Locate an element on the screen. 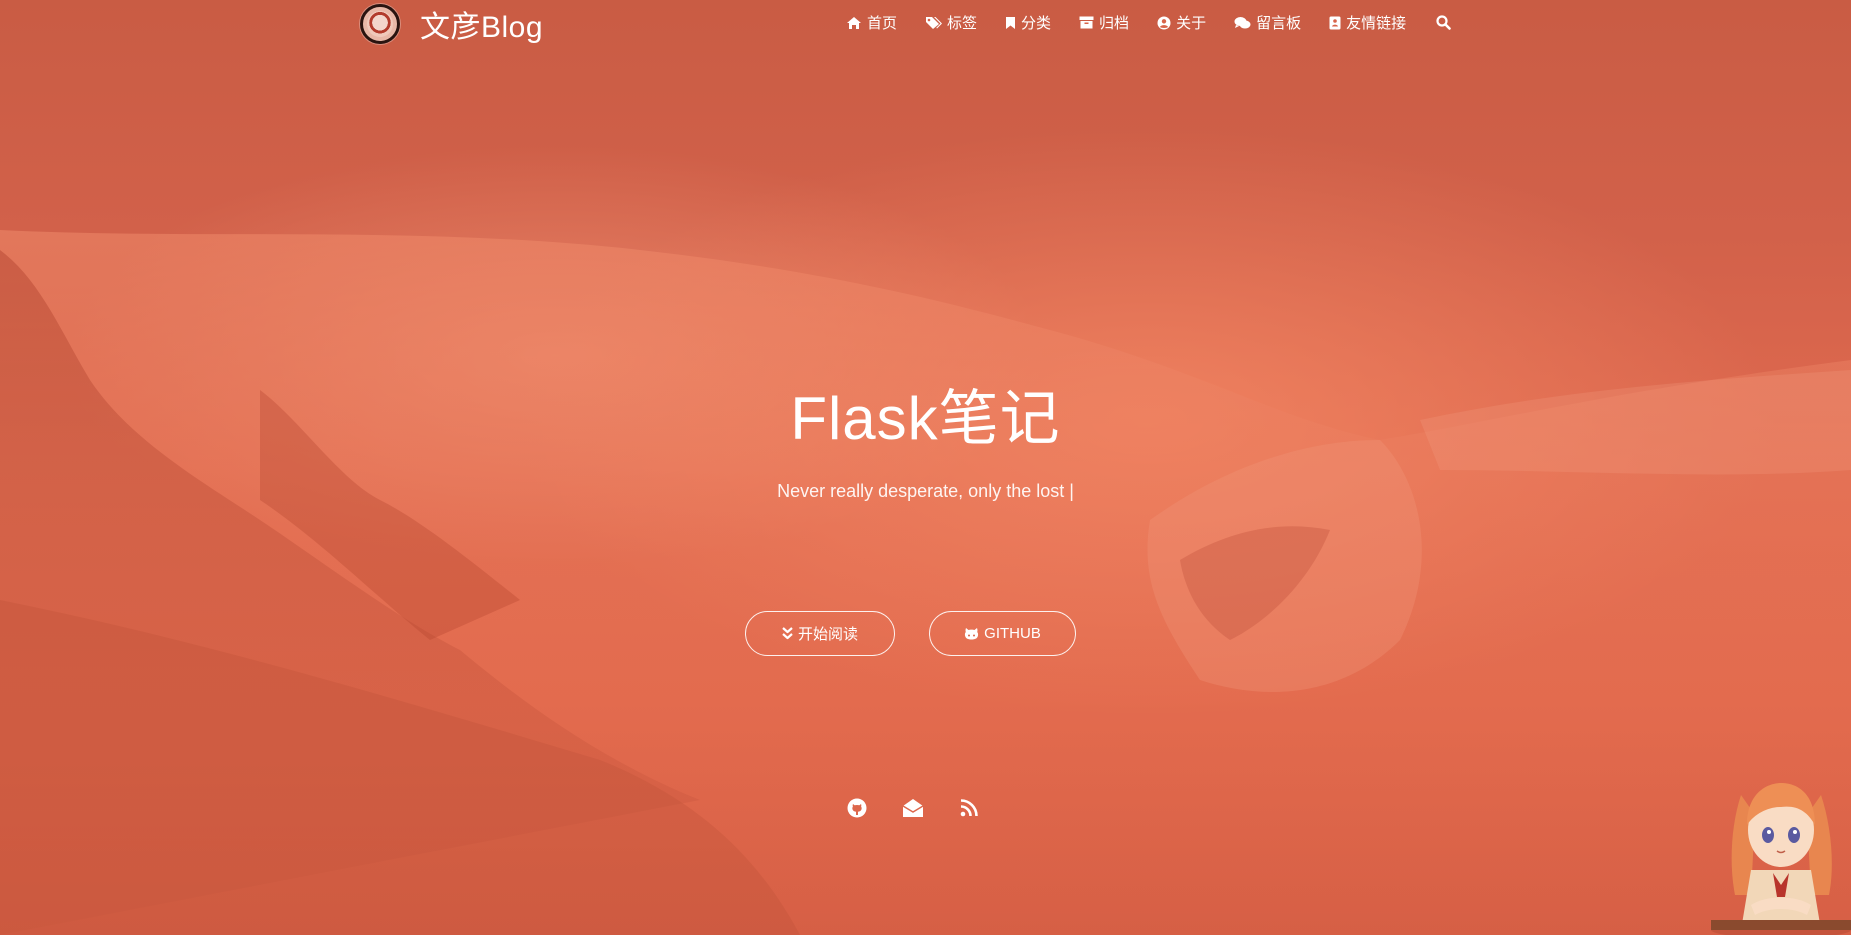 The image size is (1851, 935). top-navbar: 文彦Blog 首页 标签 分类 归档 关于 留言板 友情链接 is located at coordinates (925, 24).